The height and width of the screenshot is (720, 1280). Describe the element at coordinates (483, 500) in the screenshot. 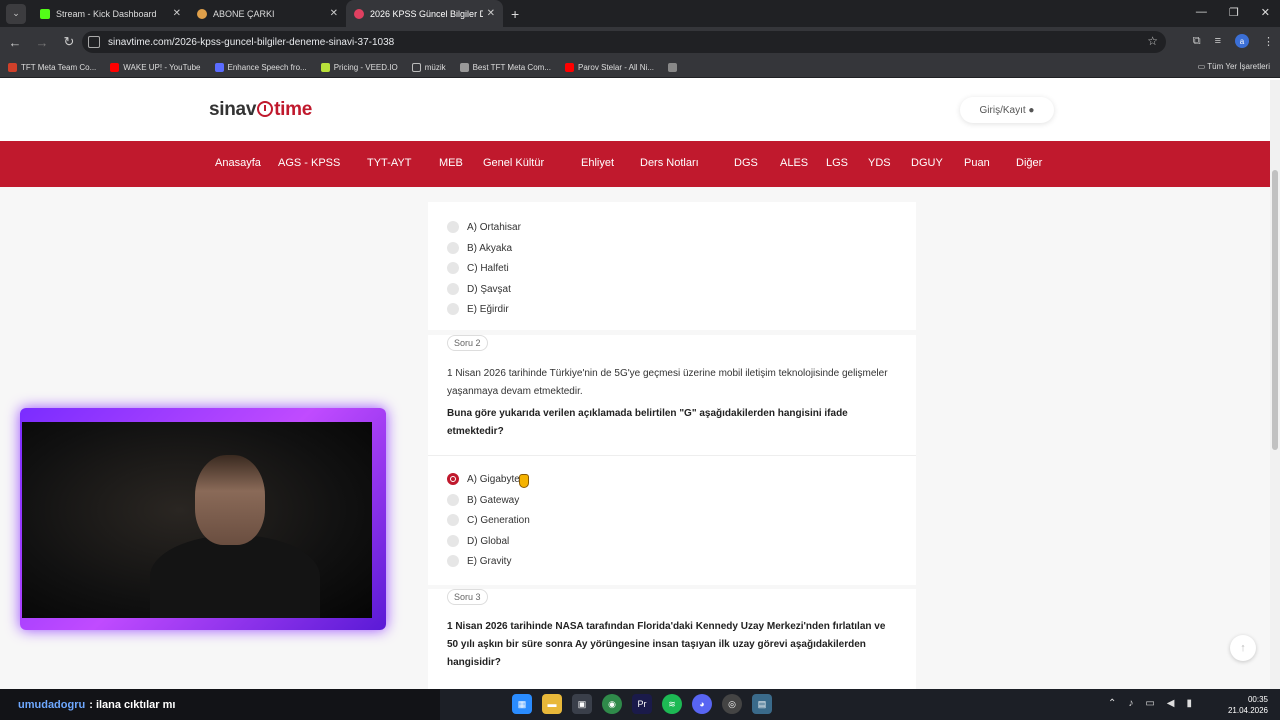

I see `option-b: B) Gateway` at that location.